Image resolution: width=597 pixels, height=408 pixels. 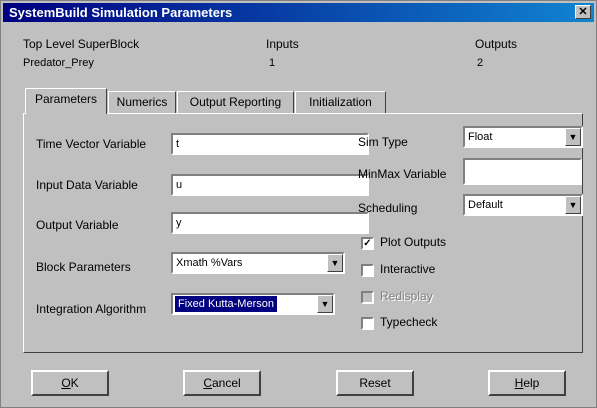 What do you see at coordinates (91, 309) in the screenshot?
I see `integration-label: Integration Algorithm` at bounding box center [91, 309].